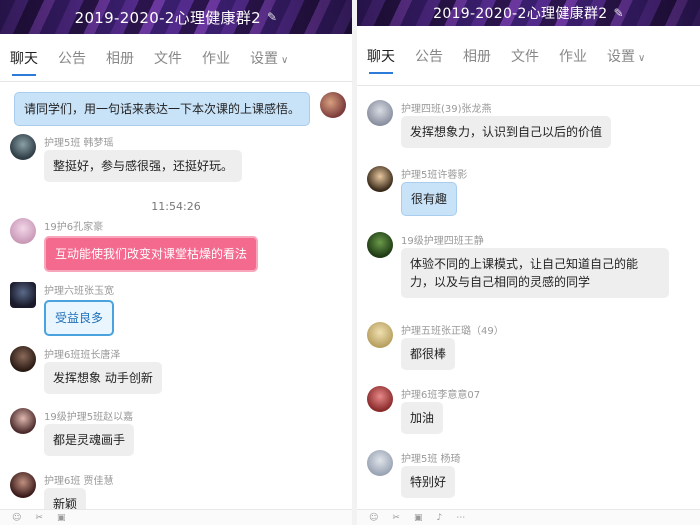 This screenshot has width=700, height=525. Describe the element at coordinates (530, 416) in the screenshot. I see `list-item: 护理6班李意意07 加油` at that location.